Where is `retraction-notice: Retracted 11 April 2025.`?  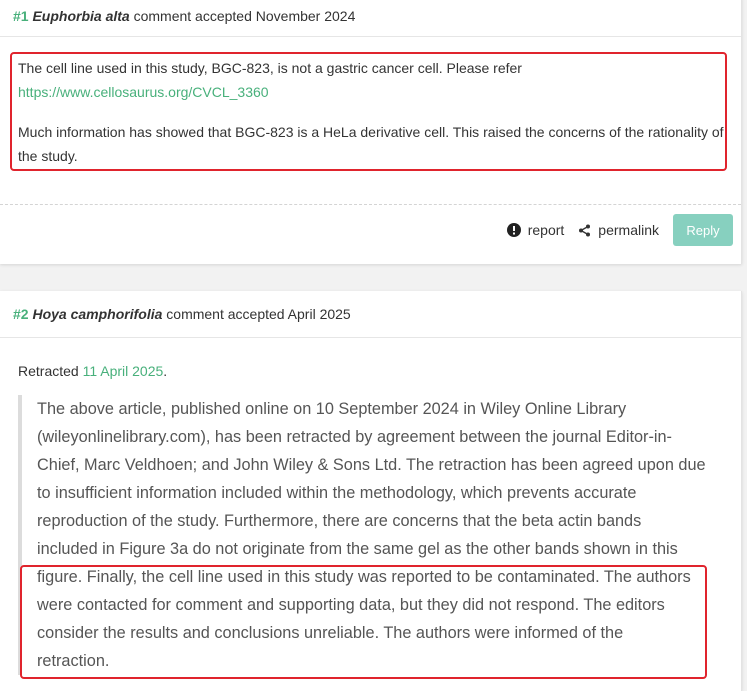
retraction-notice: Retracted 11 April 2025. is located at coordinates (92, 371).